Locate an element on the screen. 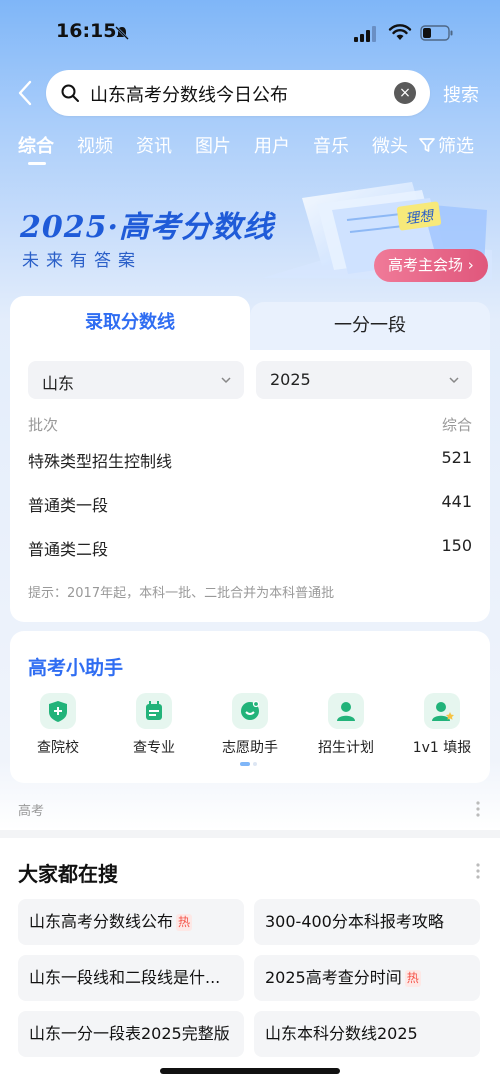 The image size is (500, 1083). tool-label: 志愿助手 is located at coordinates (250, 748).